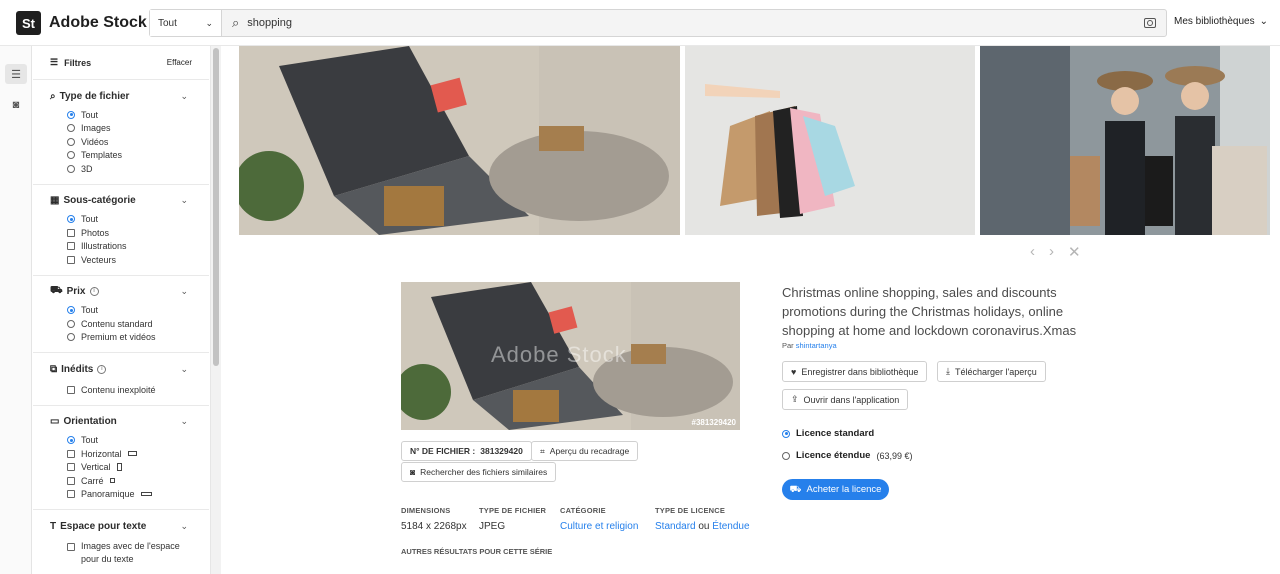 The height and width of the screenshot is (574, 1280). Describe the element at coordinates (81, 23) in the screenshot. I see `adobe-stock-logo: St Adobe Stock` at that location.